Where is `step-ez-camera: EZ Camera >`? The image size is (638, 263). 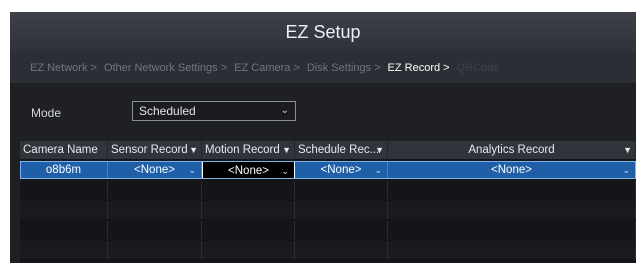
step-ez-camera: EZ Camera > is located at coordinates (267, 68).